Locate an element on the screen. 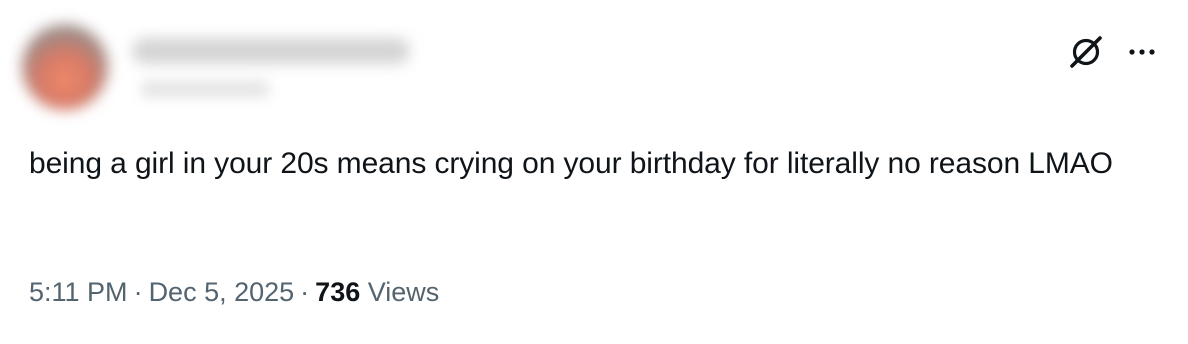 Image resolution: width=1188 pixels, height=344 pixels. tweet-date: Dec 5, 2025 is located at coordinates (222, 292).